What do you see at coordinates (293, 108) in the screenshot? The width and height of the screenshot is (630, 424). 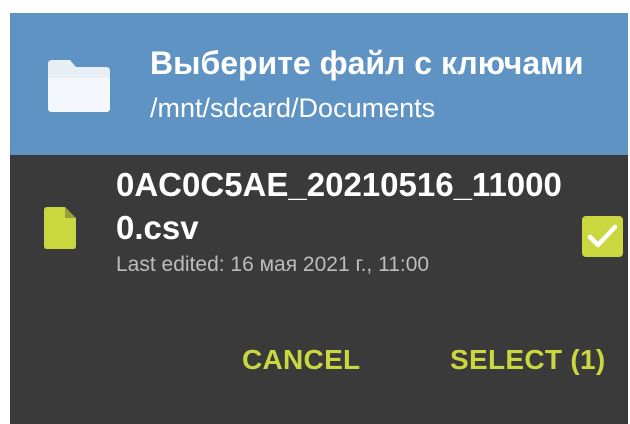 I see `current-path: /mnt/sdcard/Documents` at bounding box center [293, 108].